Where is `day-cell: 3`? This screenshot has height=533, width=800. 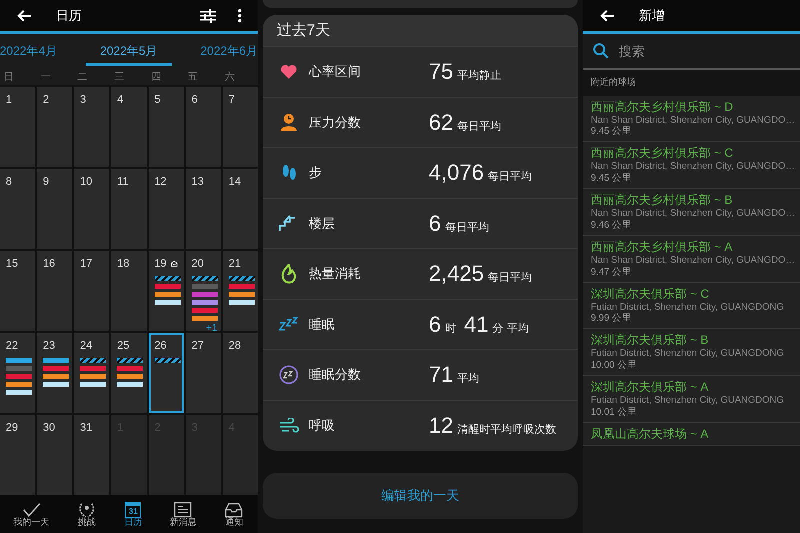
day-cell: 3 is located at coordinates (92, 127).